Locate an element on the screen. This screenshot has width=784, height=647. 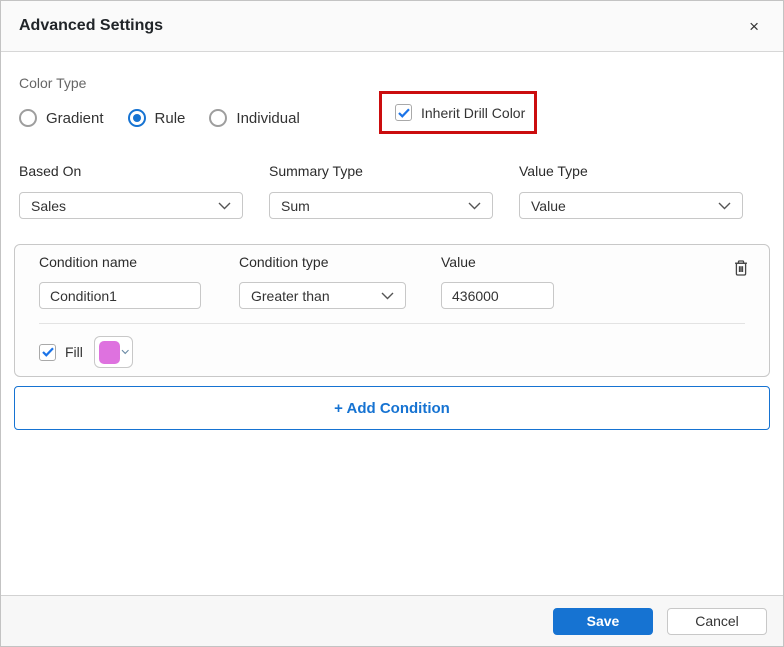
inherit-drill-color-highlight: Inherit Drill Color is located at coordinates (458, 112).